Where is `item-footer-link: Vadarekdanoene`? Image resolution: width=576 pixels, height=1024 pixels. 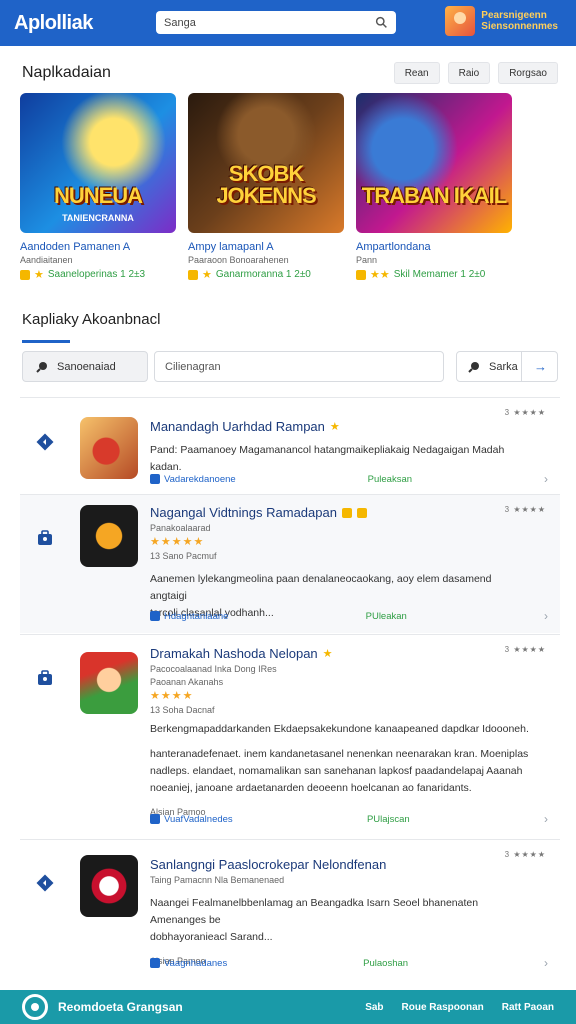 item-footer-link: Vadarekdanoene is located at coordinates (200, 479).